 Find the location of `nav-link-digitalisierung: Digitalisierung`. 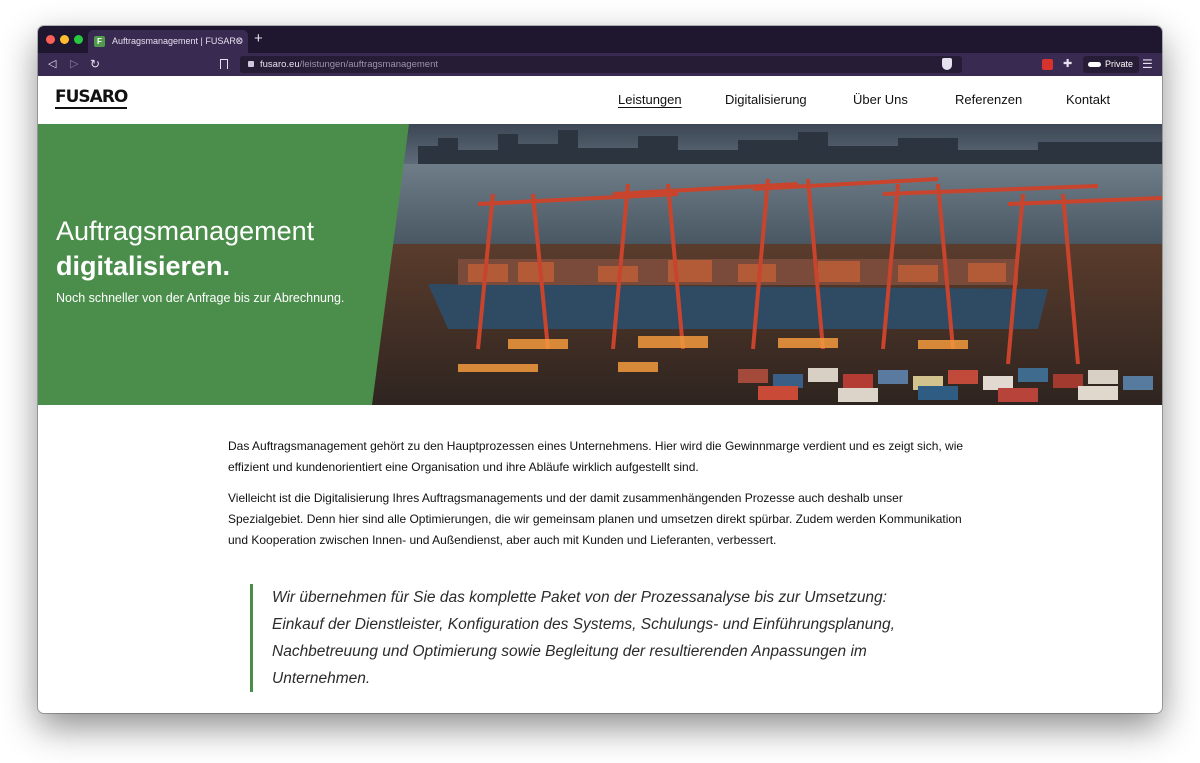

nav-link-digitalisierung: Digitalisierung is located at coordinates (766, 99).